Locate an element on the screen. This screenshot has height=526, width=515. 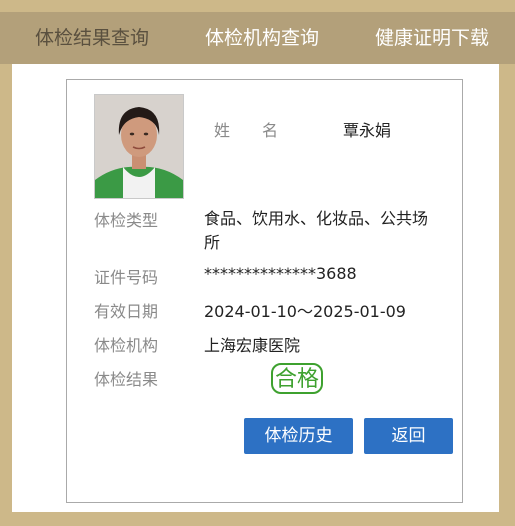
tab-exam-institution-query: 体检机构查询 is located at coordinates (262, 38).